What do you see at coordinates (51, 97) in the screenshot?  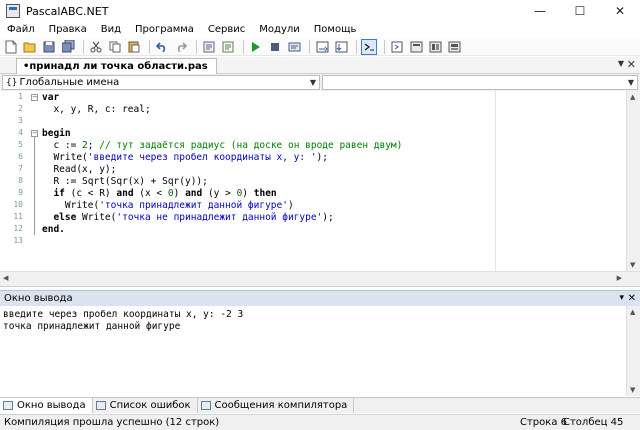 I see `code-token: var` at bounding box center [51, 97].